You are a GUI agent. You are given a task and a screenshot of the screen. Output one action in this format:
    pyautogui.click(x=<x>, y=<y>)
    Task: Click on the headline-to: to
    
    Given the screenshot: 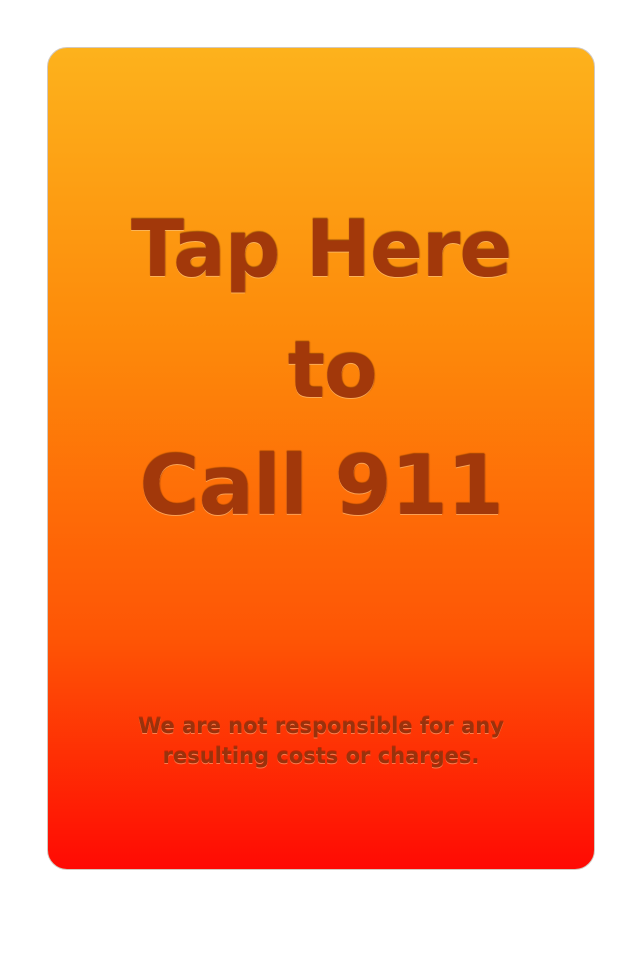 What is the action you would take?
    pyautogui.click(x=332, y=371)
    